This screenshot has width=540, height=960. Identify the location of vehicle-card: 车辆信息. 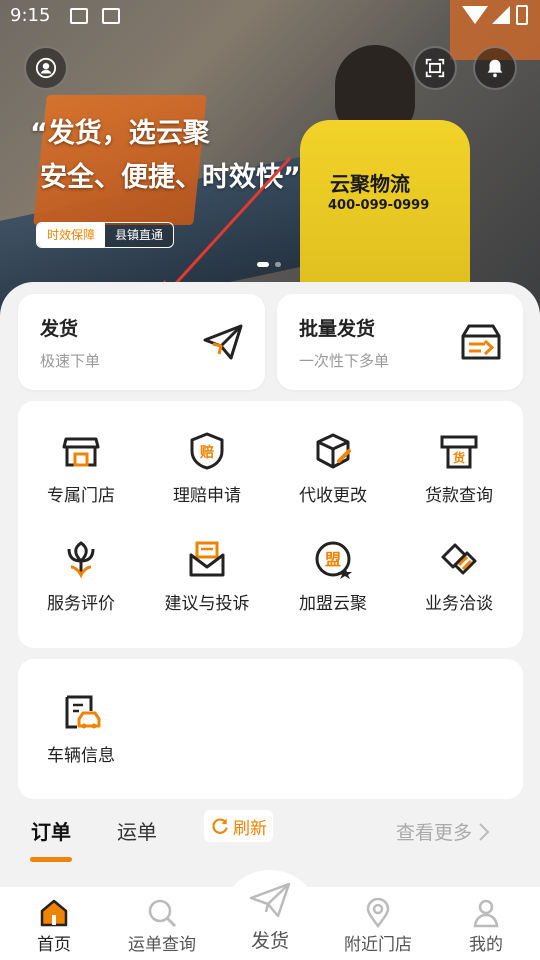
(270, 729).